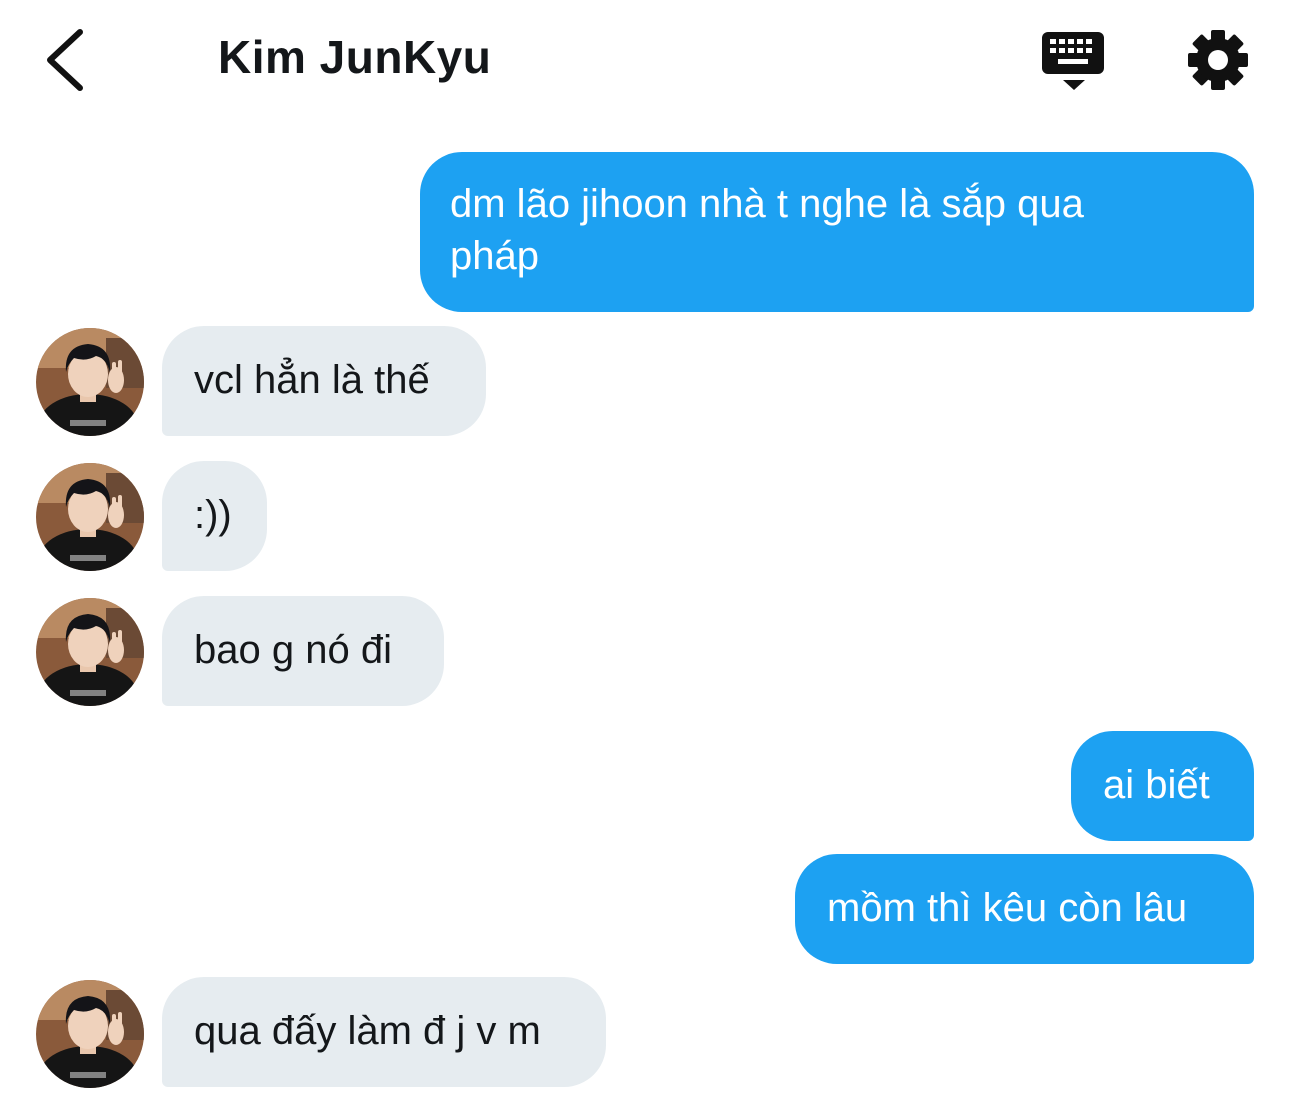 The image size is (1290, 1101). Describe the element at coordinates (1156, 785) in the screenshot. I see `message-text: ai biết` at that location.